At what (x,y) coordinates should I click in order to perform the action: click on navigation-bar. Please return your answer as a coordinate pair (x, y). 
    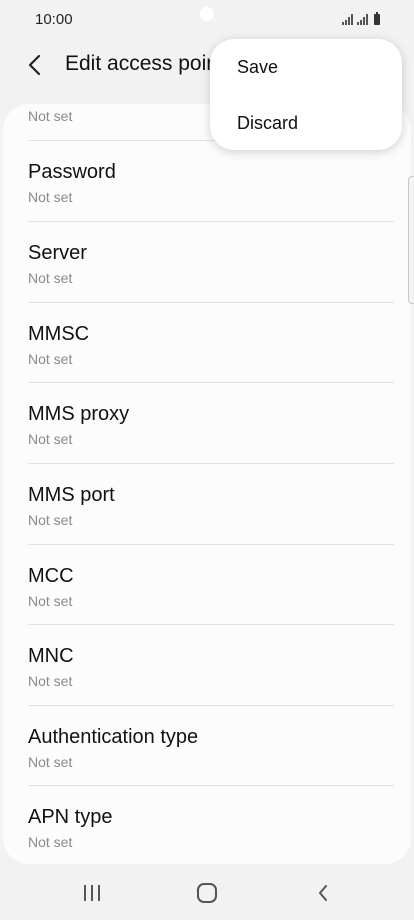
    Looking at the image, I should click on (207, 892).